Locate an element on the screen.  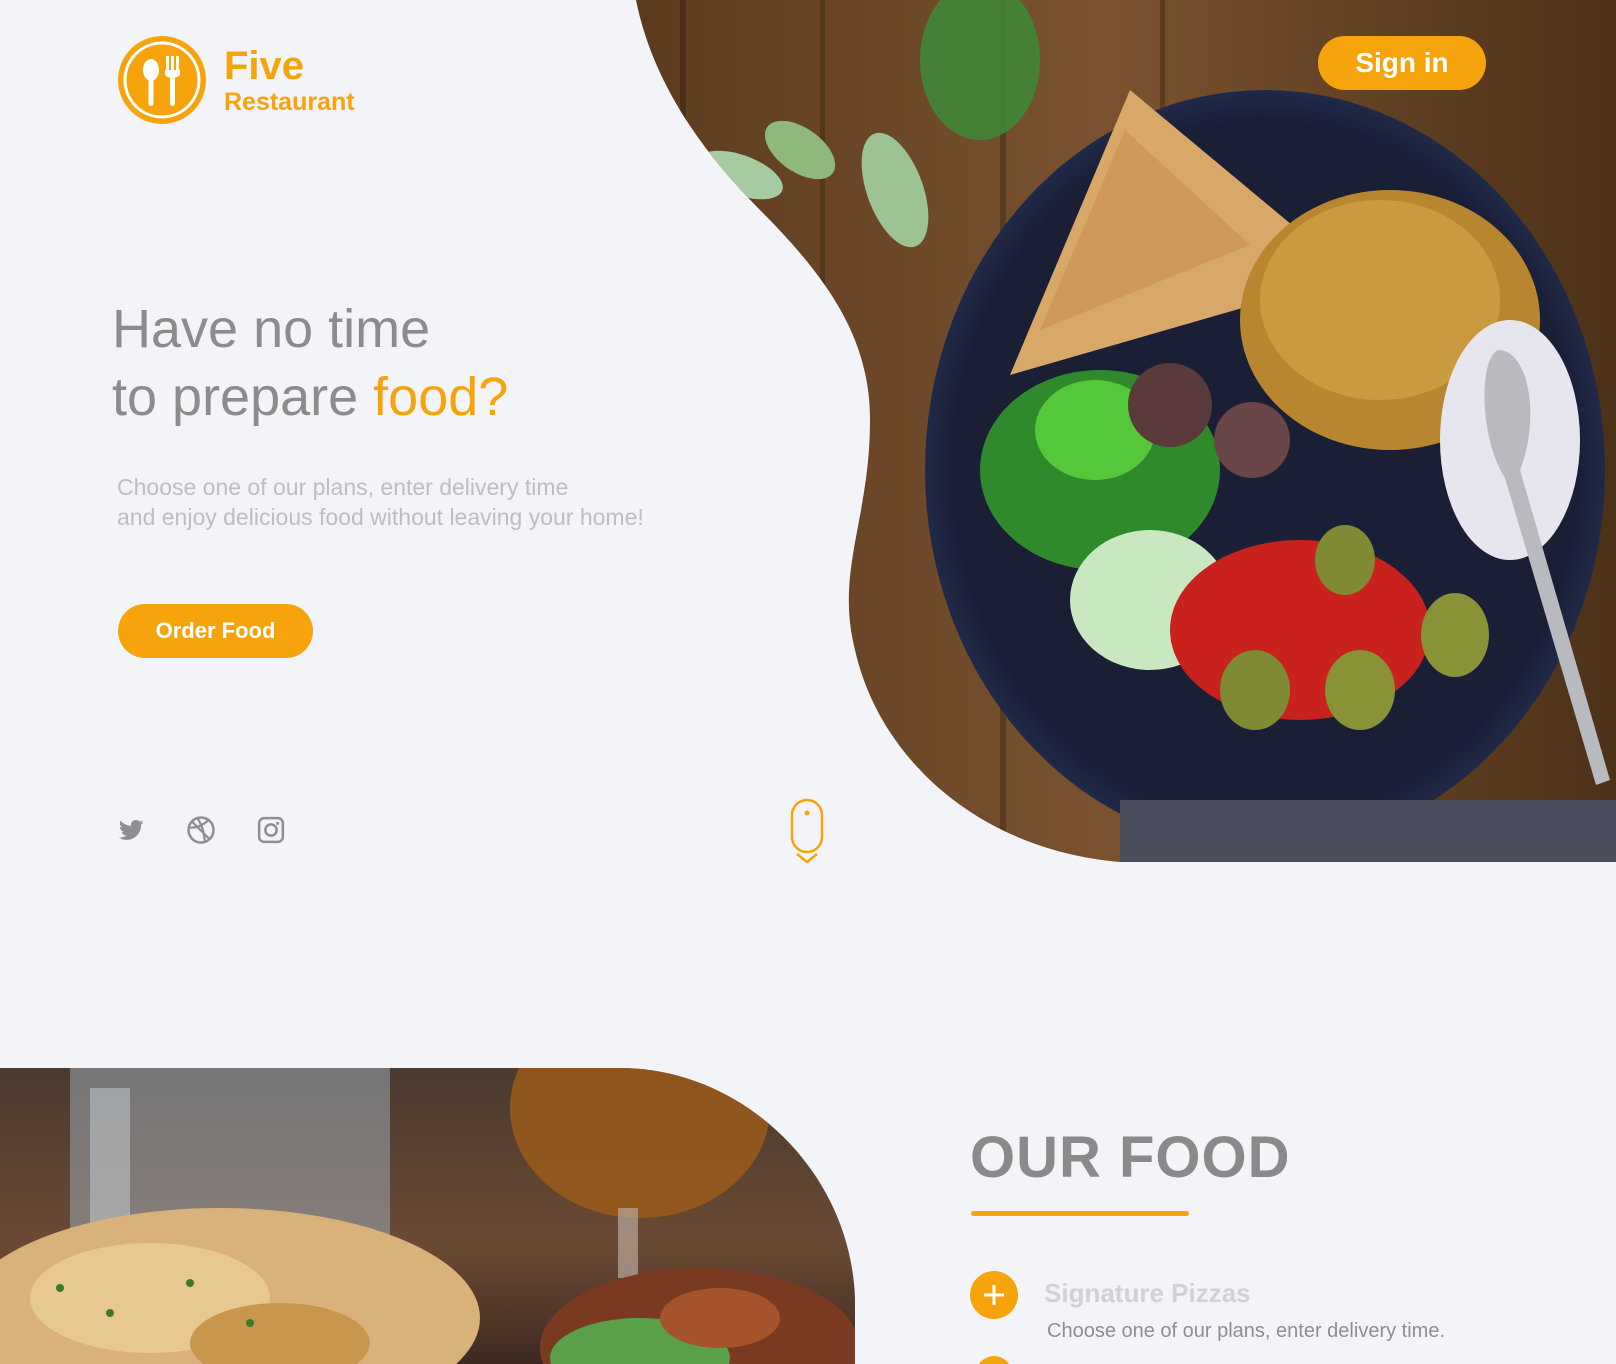
hero-headline: Have no time to prepare food? is located at coordinates (310, 363).